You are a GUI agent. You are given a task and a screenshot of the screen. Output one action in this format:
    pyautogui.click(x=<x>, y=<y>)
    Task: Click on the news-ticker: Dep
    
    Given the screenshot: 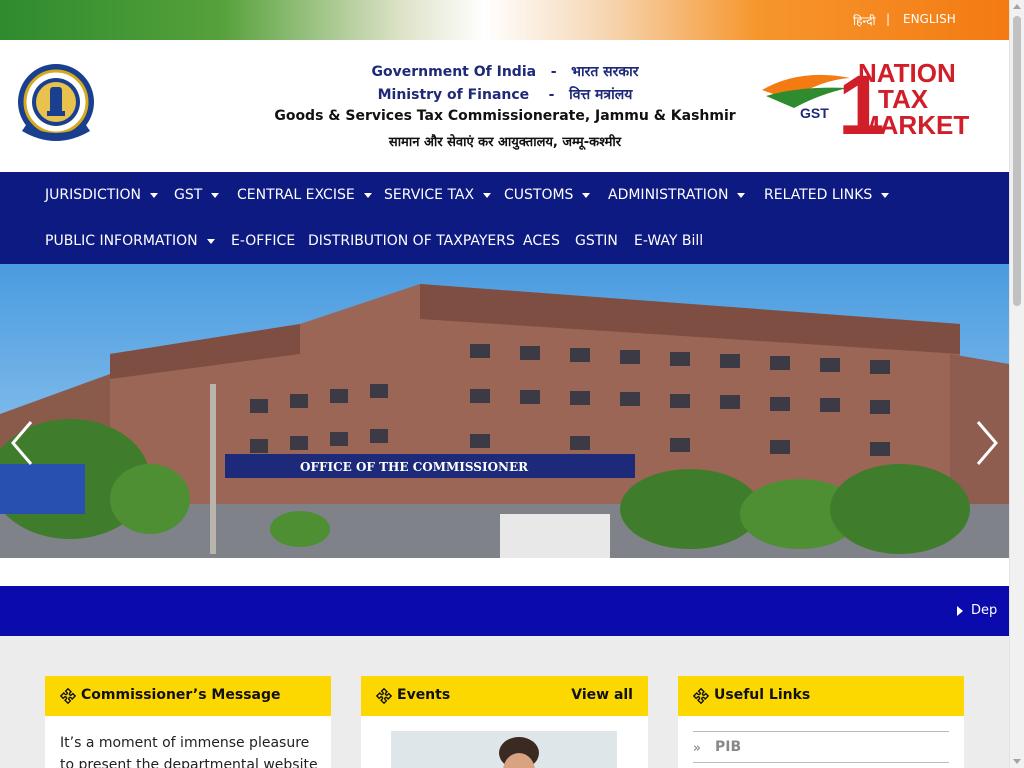 What is the action you would take?
    pyautogui.click(x=504, y=611)
    